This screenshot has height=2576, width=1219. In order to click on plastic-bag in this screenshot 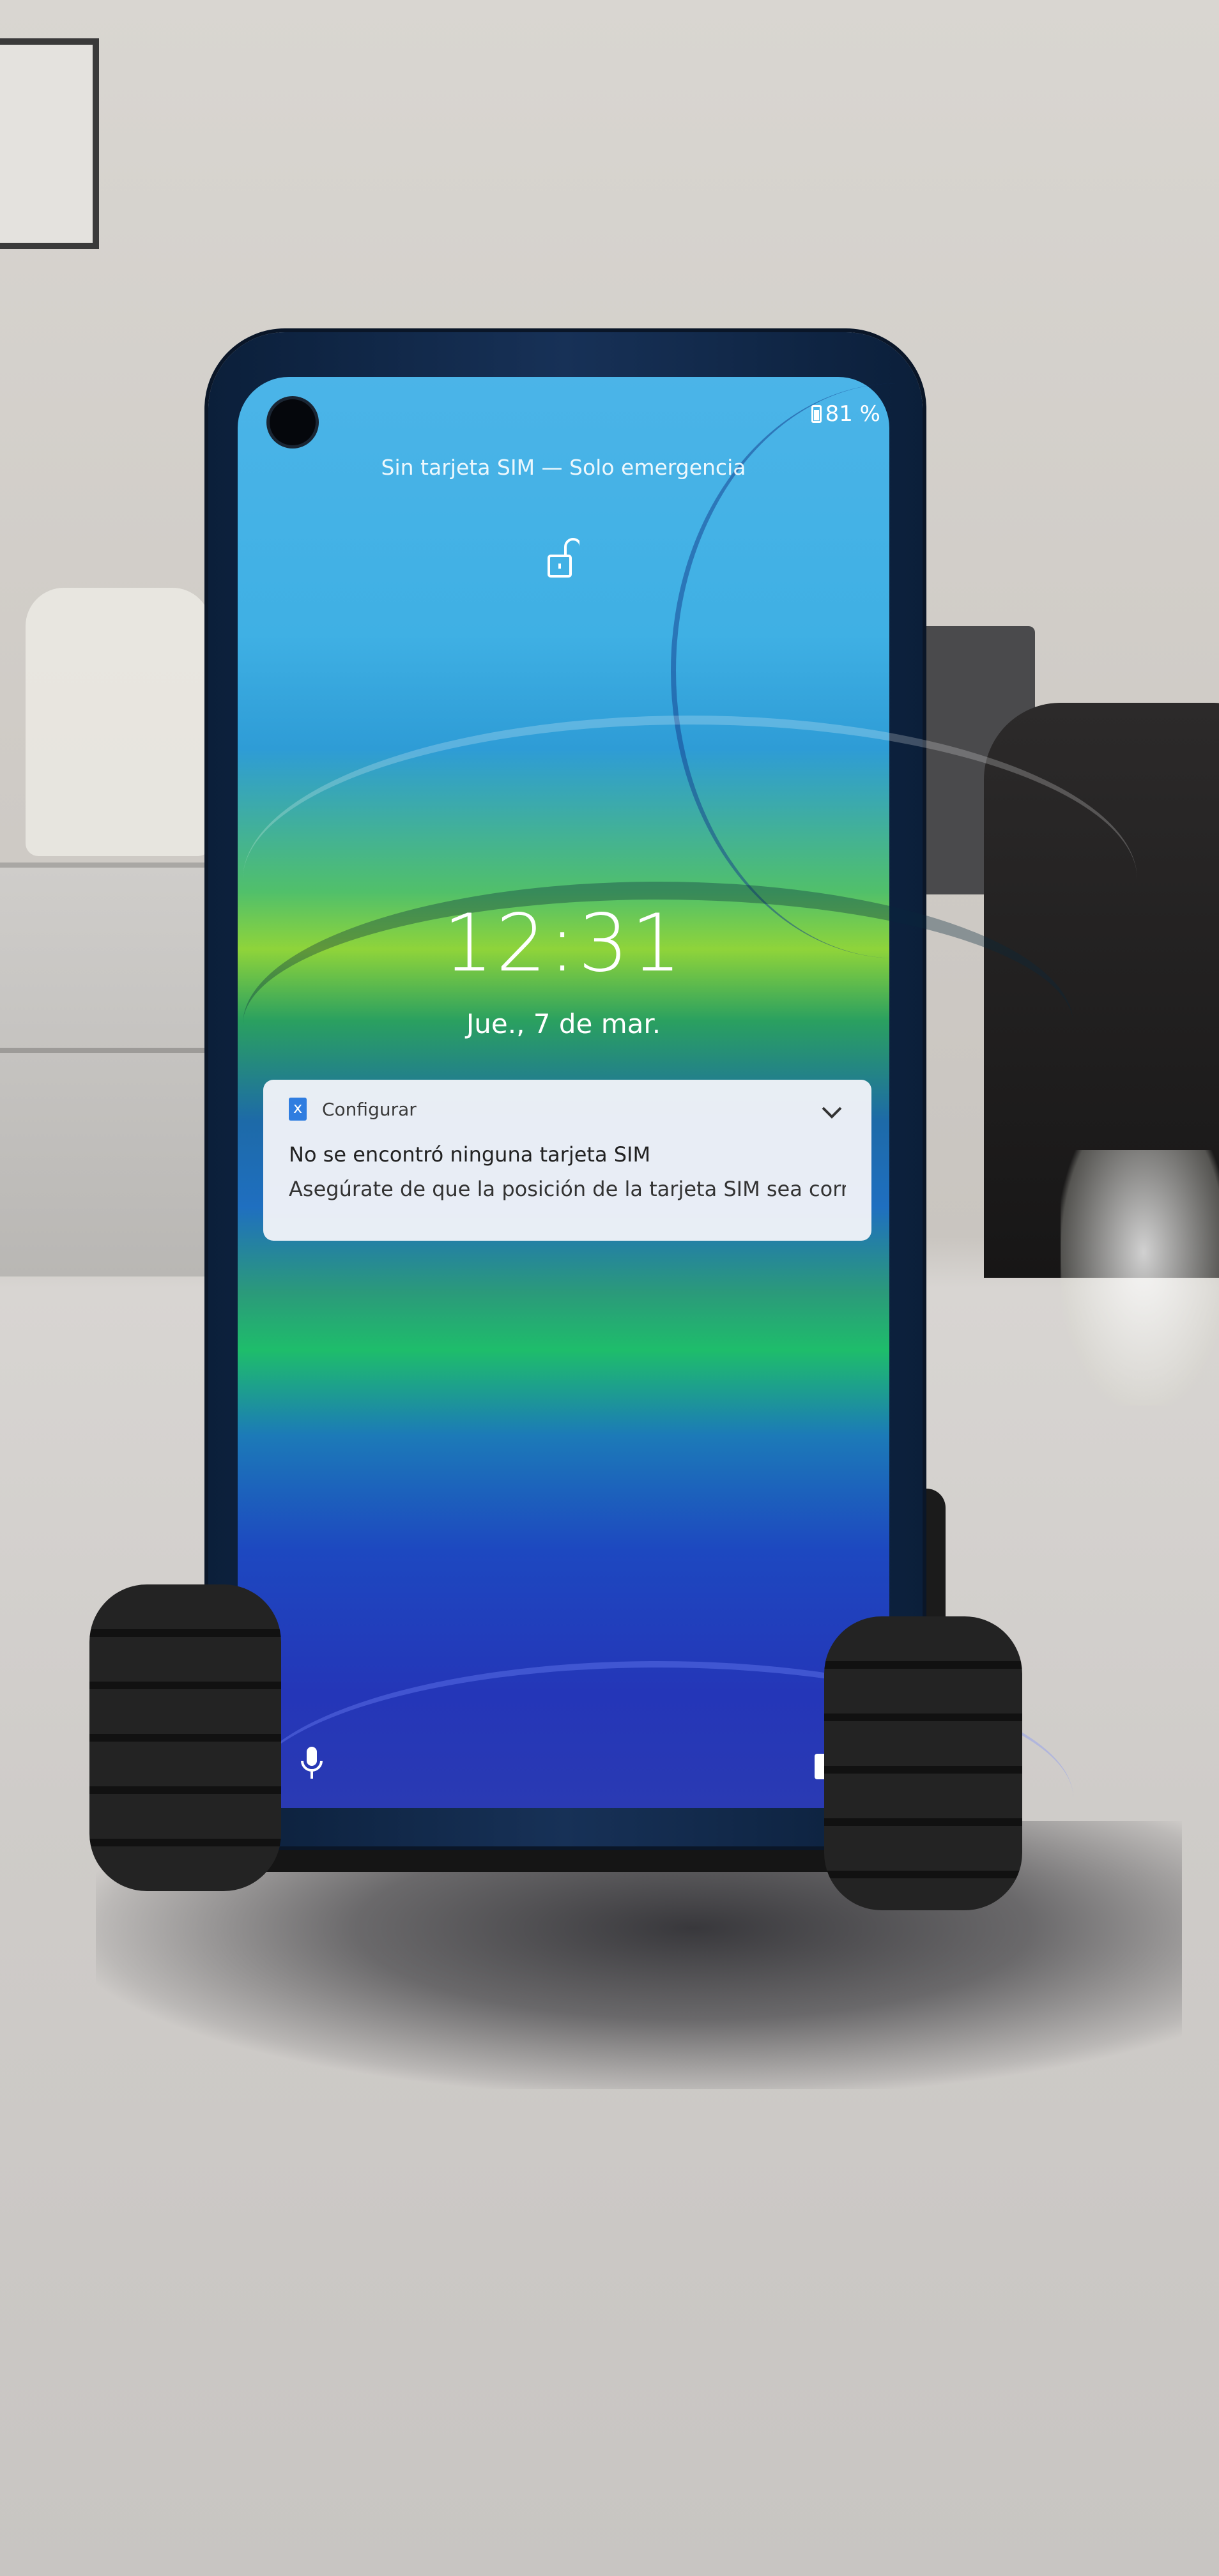, I will do `click(1140, 1278)`.